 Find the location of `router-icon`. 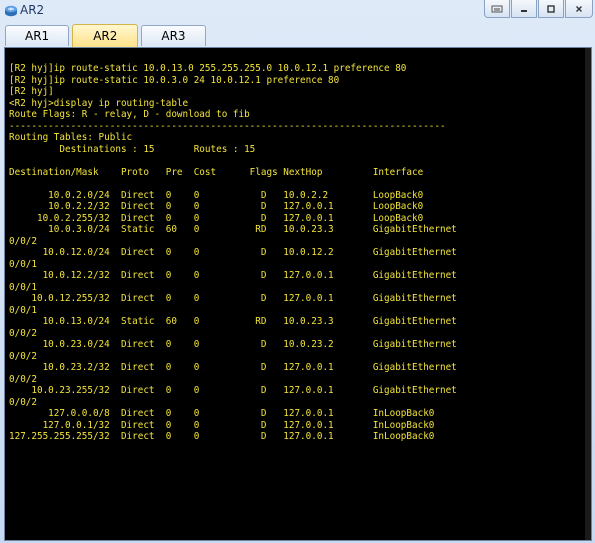

router-icon is located at coordinates (11, 11).